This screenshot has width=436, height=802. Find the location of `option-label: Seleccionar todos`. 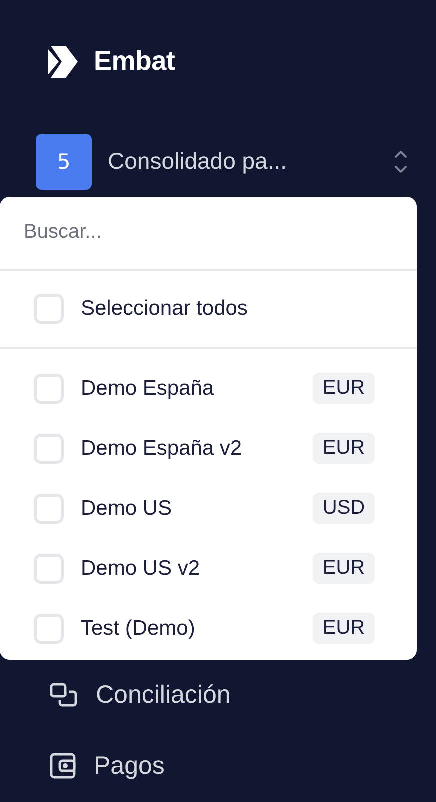

option-label: Seleccionar todos is located at coordinates (228, 308).